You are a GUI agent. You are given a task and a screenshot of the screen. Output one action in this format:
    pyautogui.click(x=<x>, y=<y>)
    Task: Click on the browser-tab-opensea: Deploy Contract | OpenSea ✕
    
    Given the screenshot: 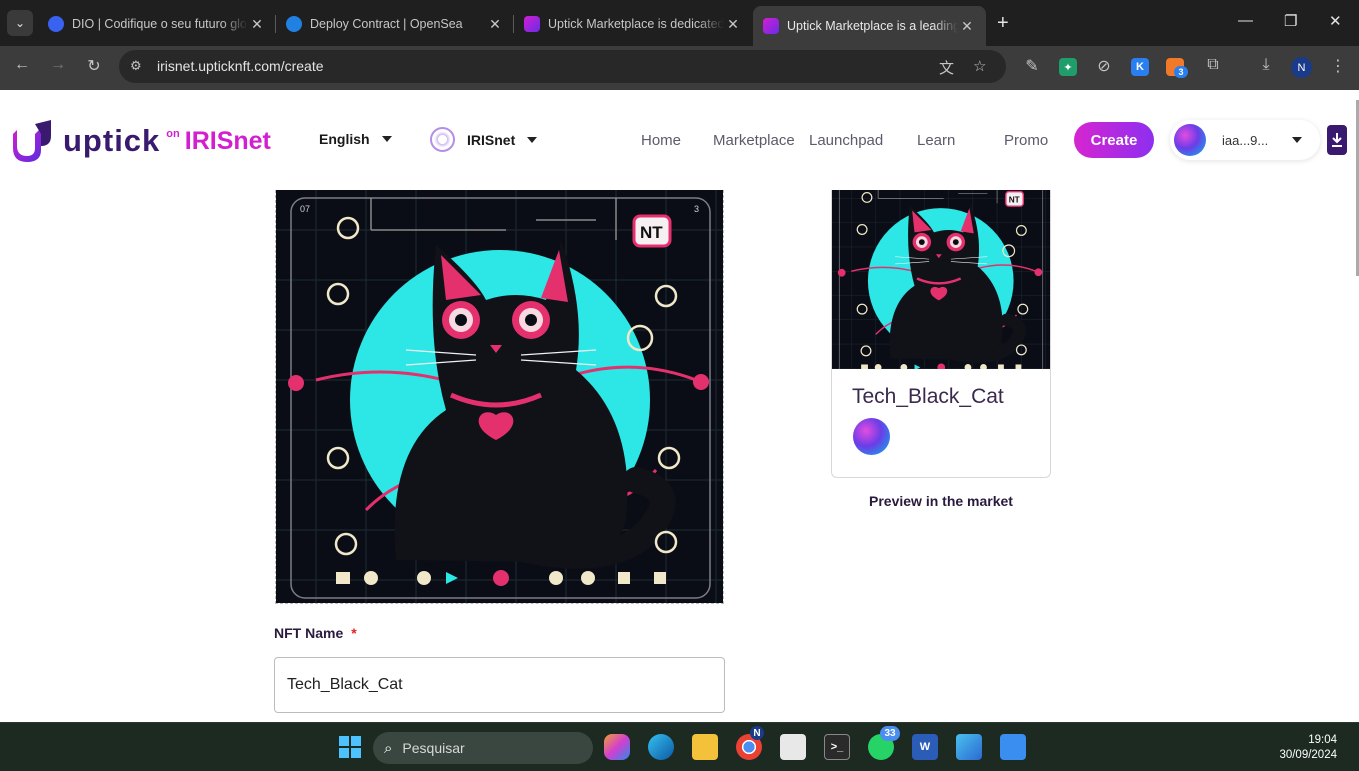 What is the action you would take?
    pyautogui.click(x=395, y=24)
    